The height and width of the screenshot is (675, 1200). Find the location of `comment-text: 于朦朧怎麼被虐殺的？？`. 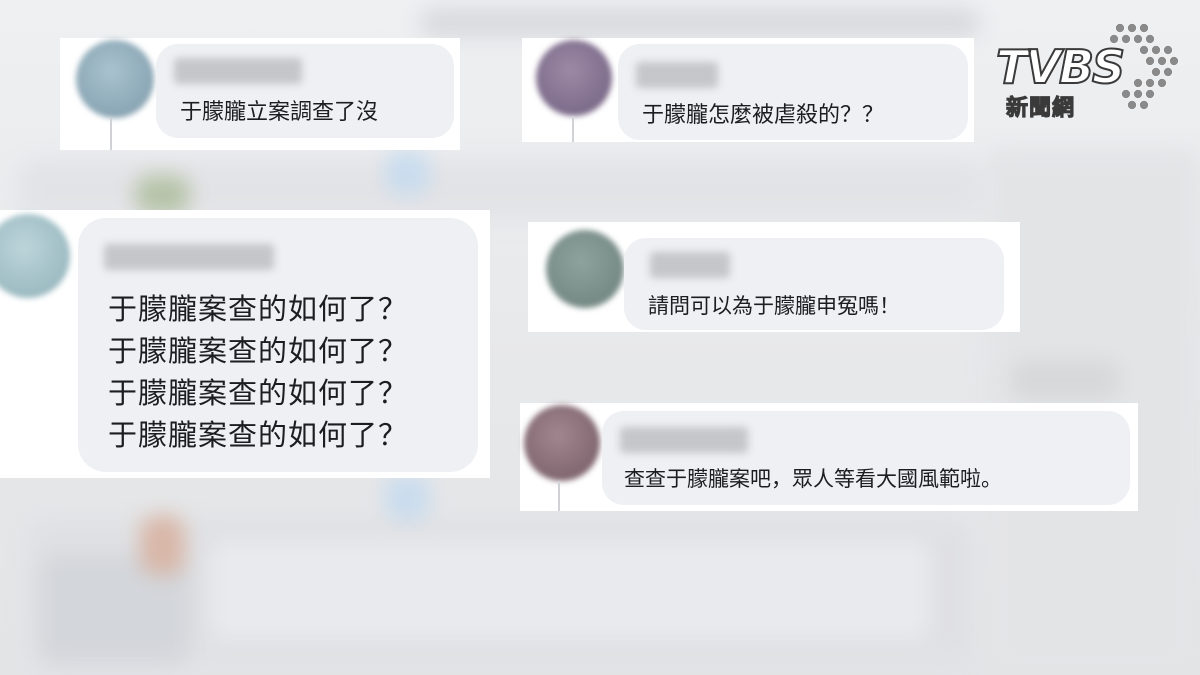

comment-text: 于朦朧怎麼被虐殺的？？ is located at coordinates (763, 115).